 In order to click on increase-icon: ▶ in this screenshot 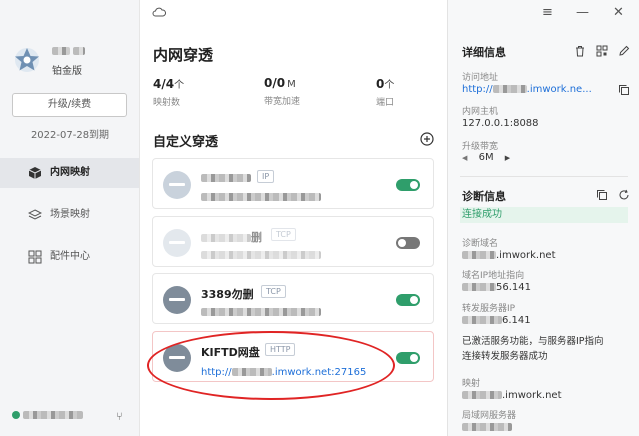, I will do `click(507, 158)`.